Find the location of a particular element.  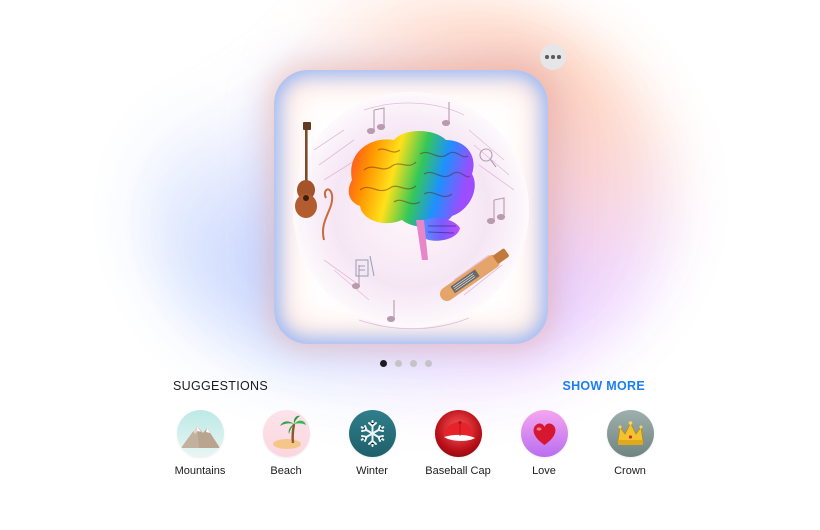

suggestion-label: Crown is located at coordinates (630, 471).